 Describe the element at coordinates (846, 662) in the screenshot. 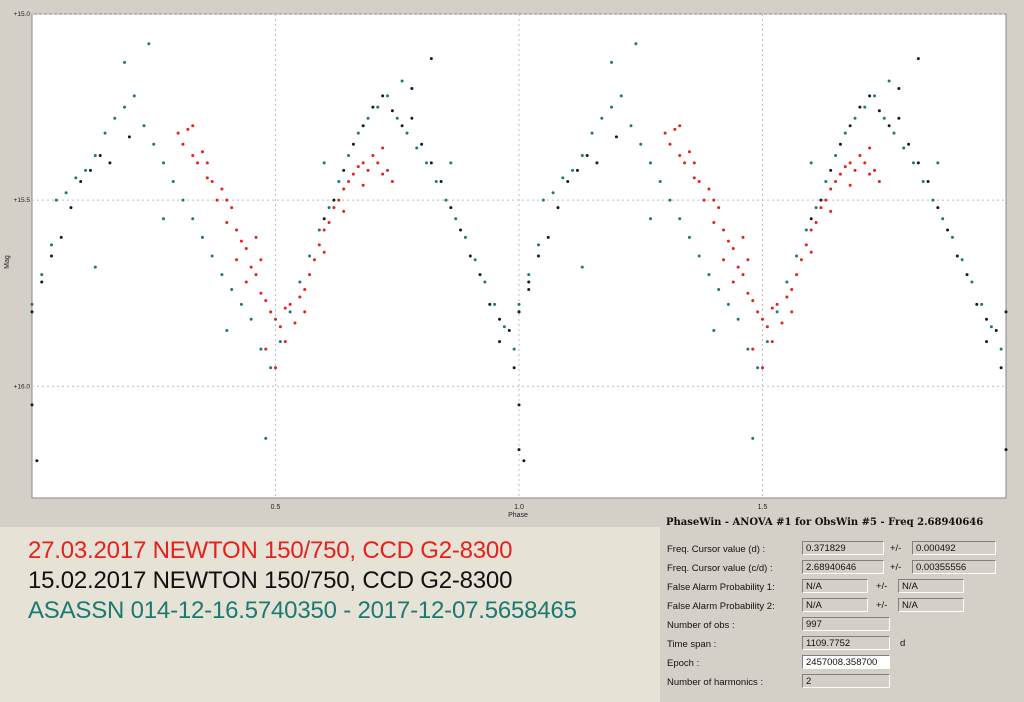

I see `epoch-input: 2457008.358700` at that location.